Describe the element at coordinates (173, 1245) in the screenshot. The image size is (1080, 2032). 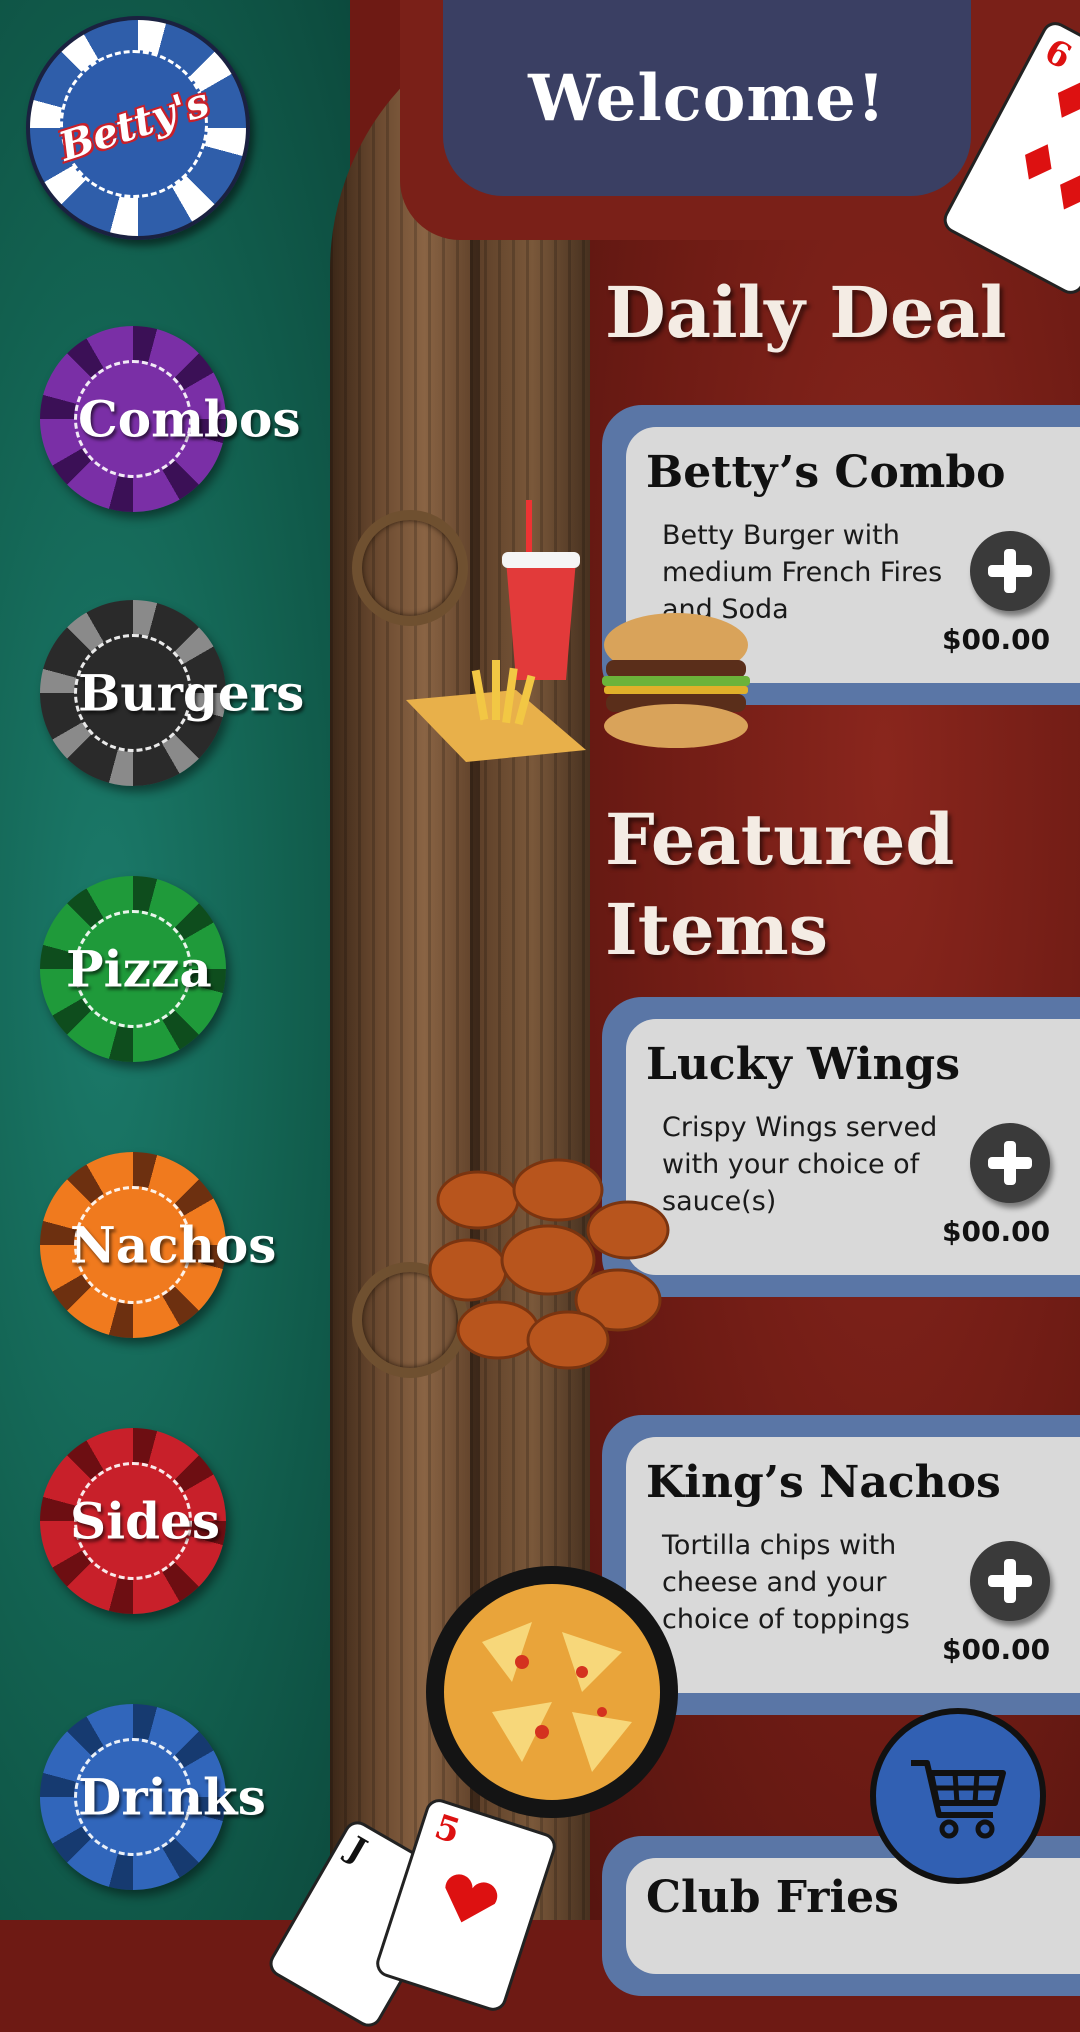
I see `category-label: Nachos` at that location.